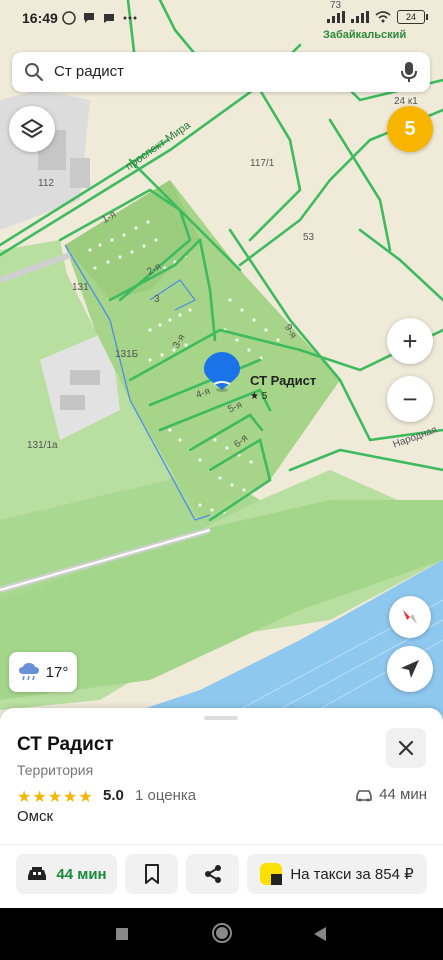 This screenshot has height=960, width=443. I want to click on bookmark-button, so click(151, 874).